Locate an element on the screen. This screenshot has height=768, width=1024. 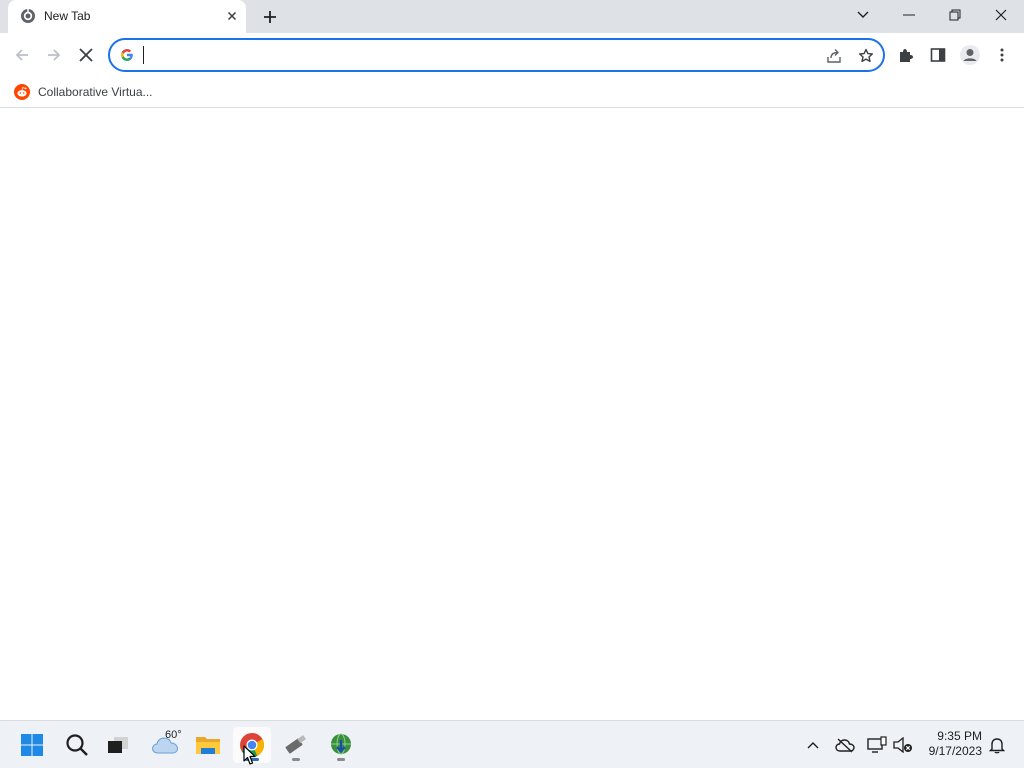
windows-logo-icon is located at coordinates (32, 745).